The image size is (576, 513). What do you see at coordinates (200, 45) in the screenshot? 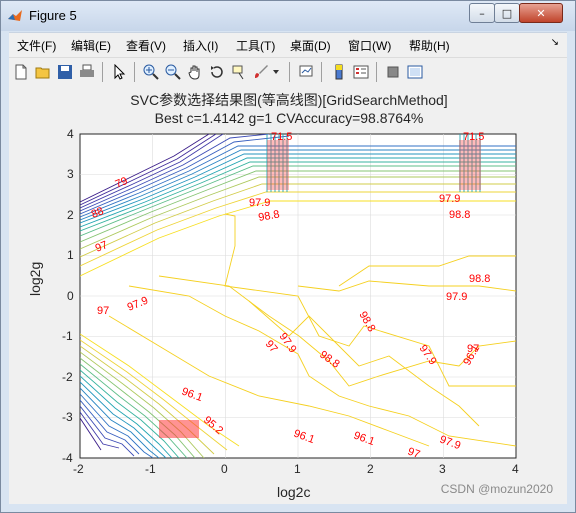
I see `menu-insert: 插入(I)` at bounding box center [200, 45].